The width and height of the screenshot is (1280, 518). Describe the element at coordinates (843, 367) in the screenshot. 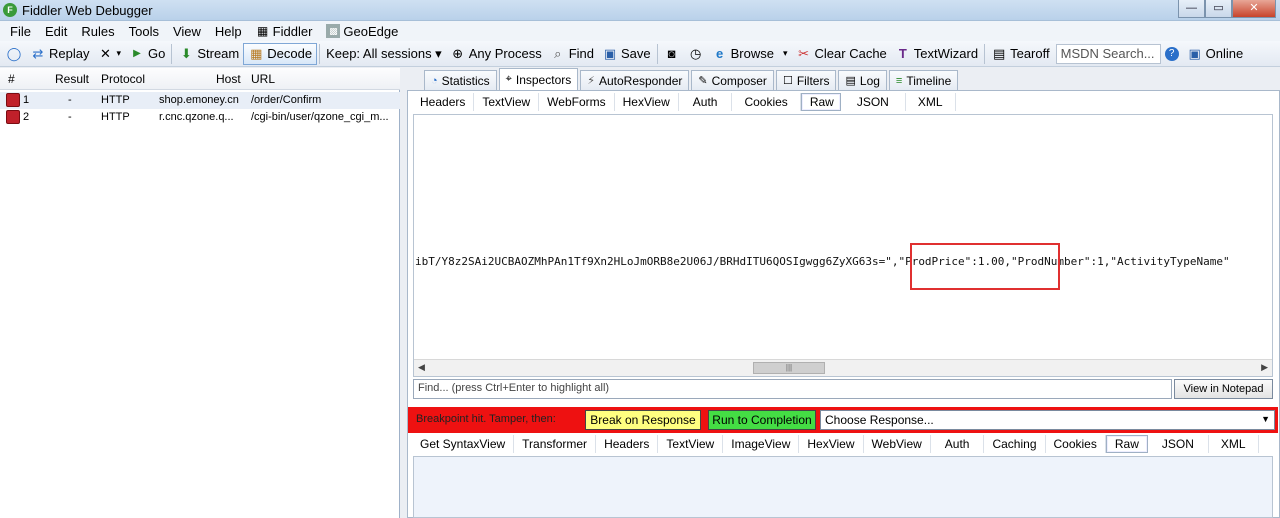

I see `horizontal-scrollbar: ◀ ||| ▶` at that location.